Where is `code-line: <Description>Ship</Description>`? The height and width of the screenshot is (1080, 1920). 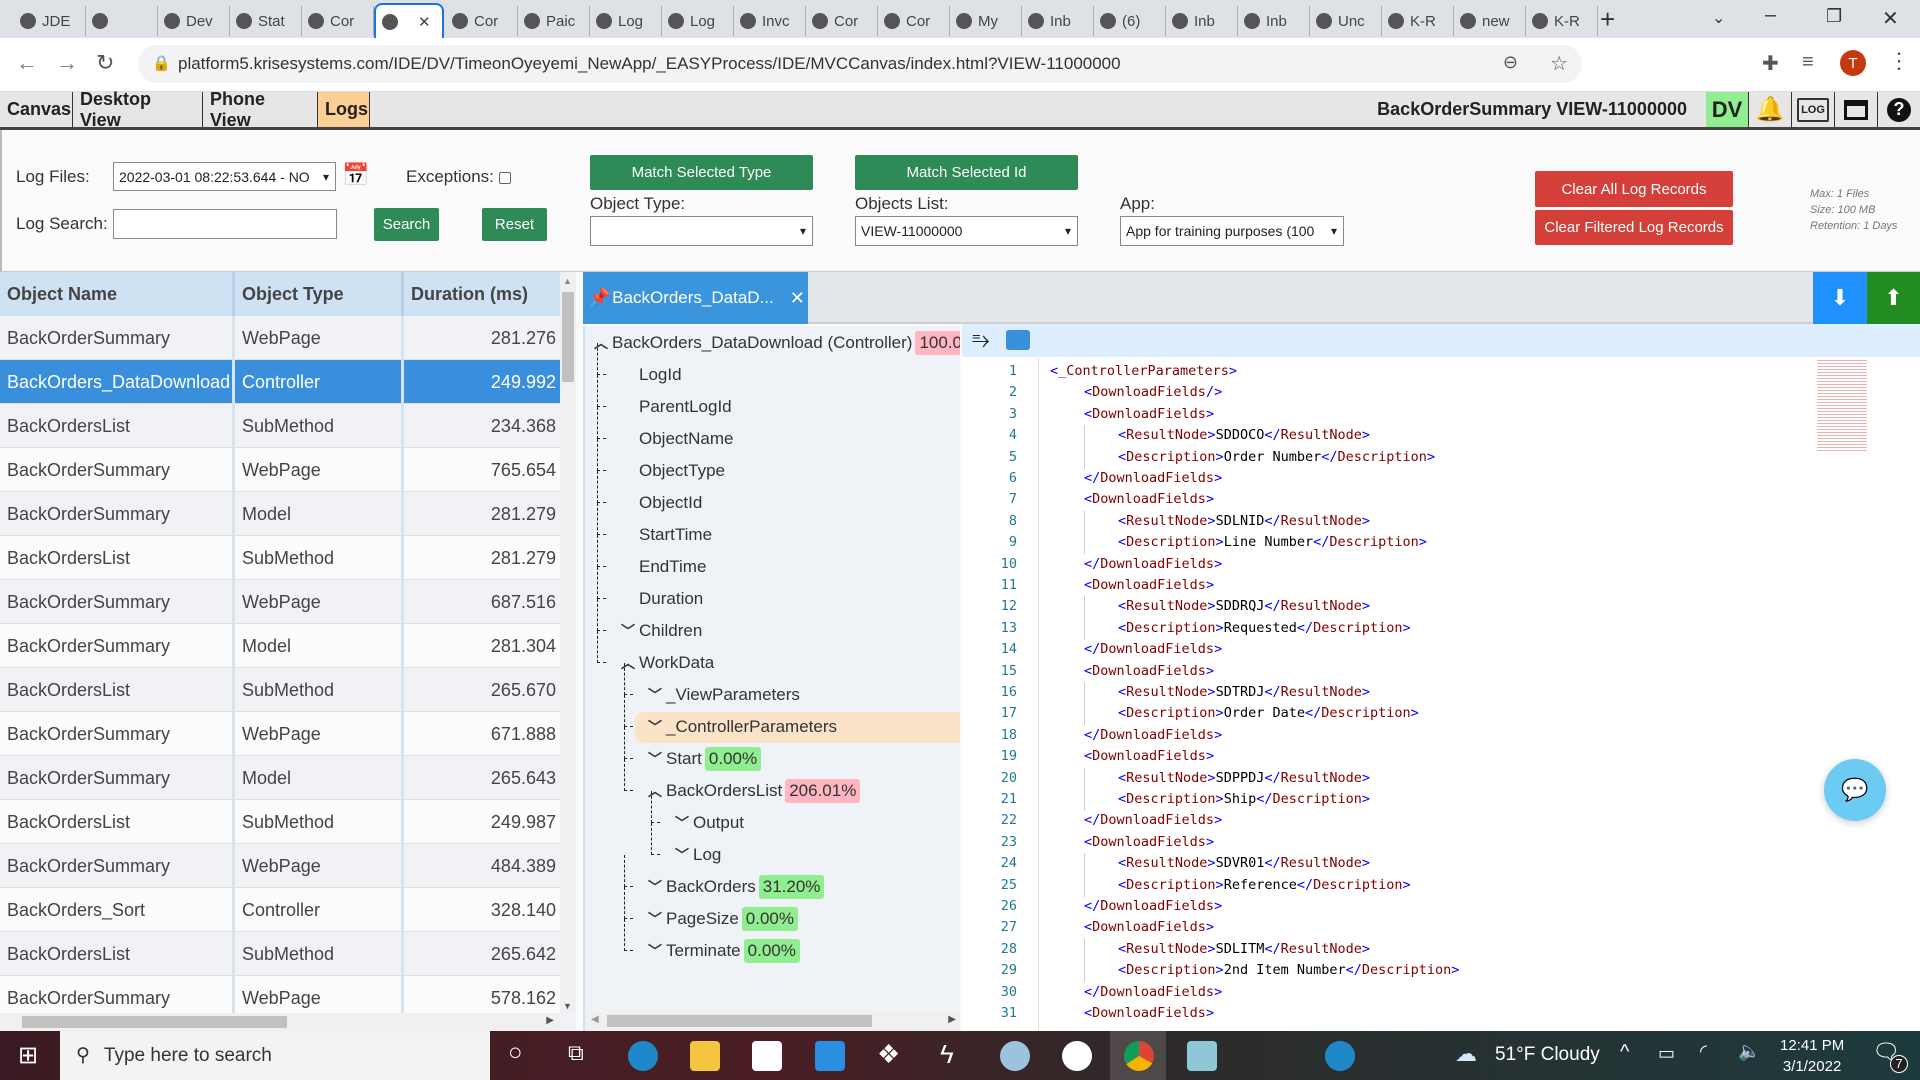 code-line: <Description>Ship</Description> is located at coordinates (1244, 799).